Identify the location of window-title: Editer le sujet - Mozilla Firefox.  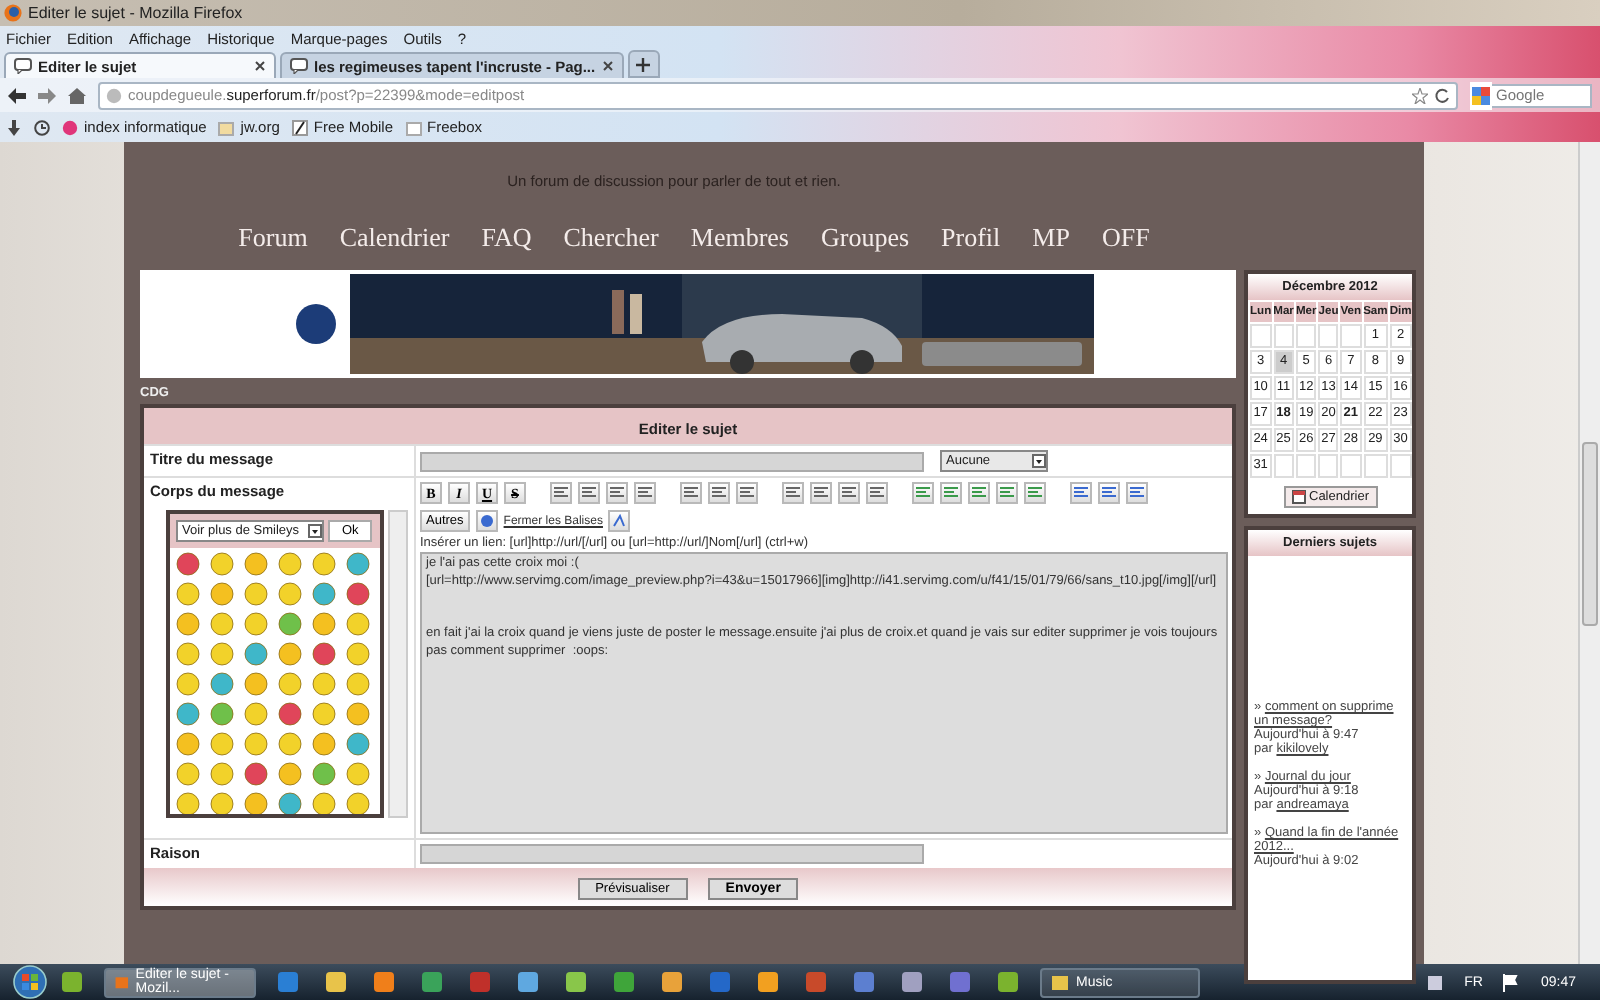
(135, 13).